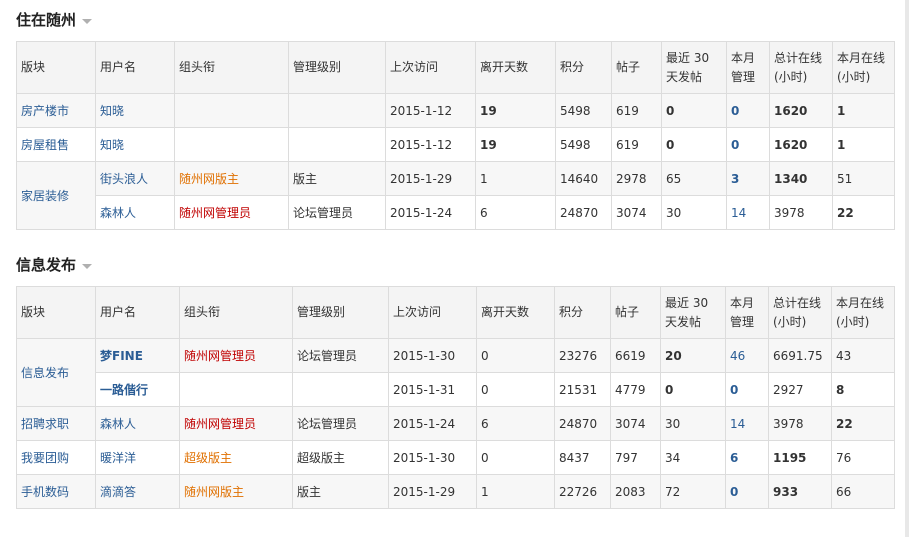 The width and height of the screenshot is (909, 537). I want to click on month-manage-cell: 3, so click(748, 178).